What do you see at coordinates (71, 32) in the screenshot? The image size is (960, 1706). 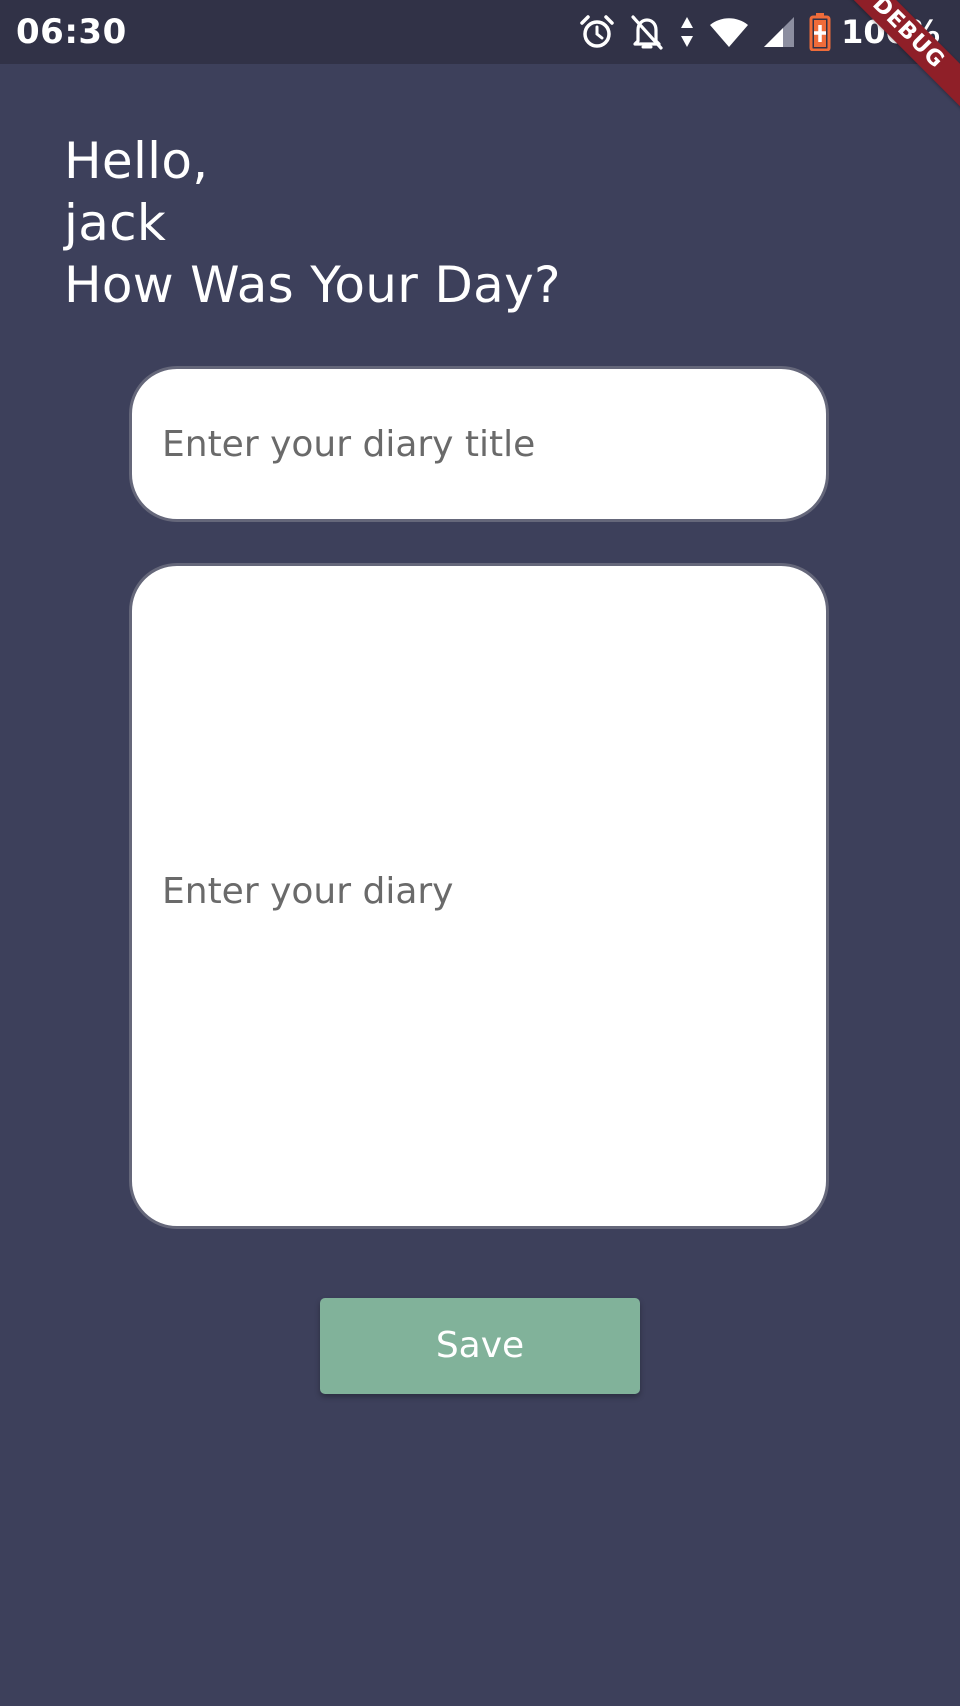 I see `status-time: 06:30` at bounding box center [71, 32].